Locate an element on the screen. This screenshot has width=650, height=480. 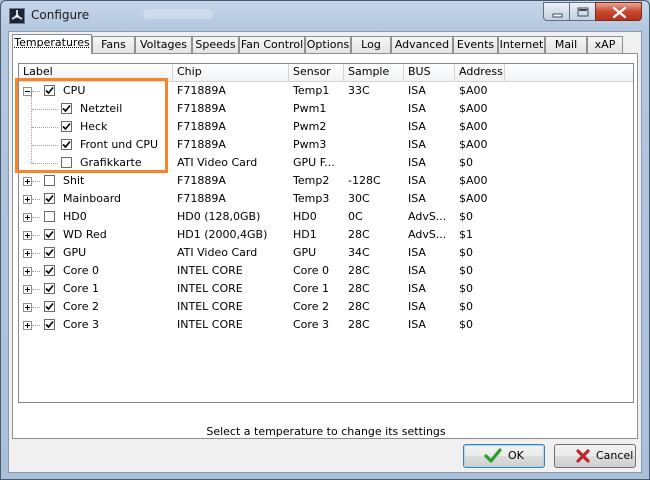
table-row: CPU F71889A Temp1 33C ISA $A00 is located at coordinates (326, 91).